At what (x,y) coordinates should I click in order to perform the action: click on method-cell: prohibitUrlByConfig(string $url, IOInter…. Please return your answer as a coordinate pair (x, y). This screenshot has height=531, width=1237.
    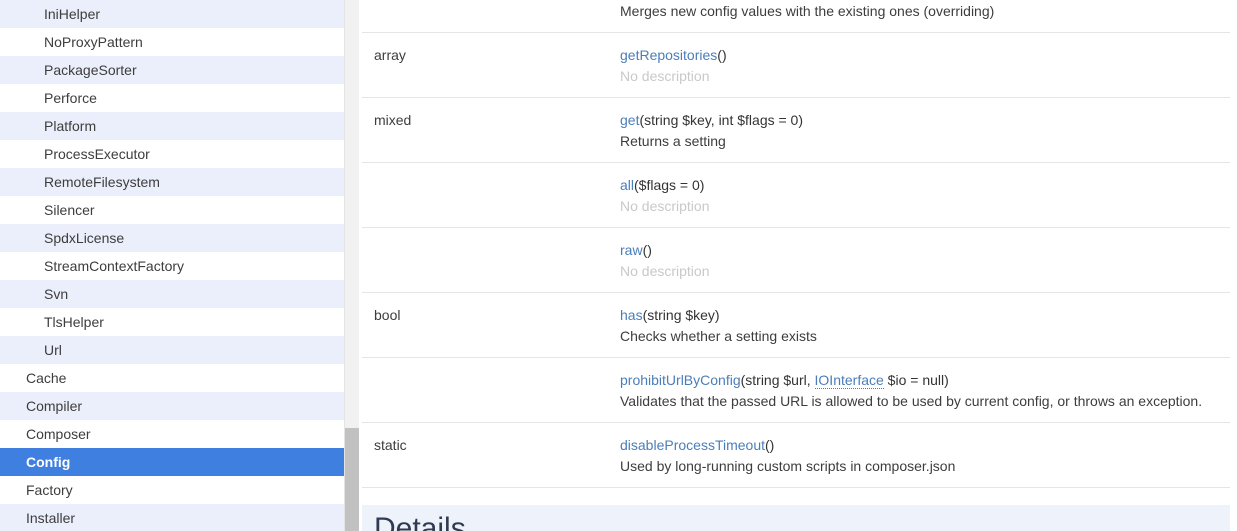
    Looking at the image, I should click on (925, 390).